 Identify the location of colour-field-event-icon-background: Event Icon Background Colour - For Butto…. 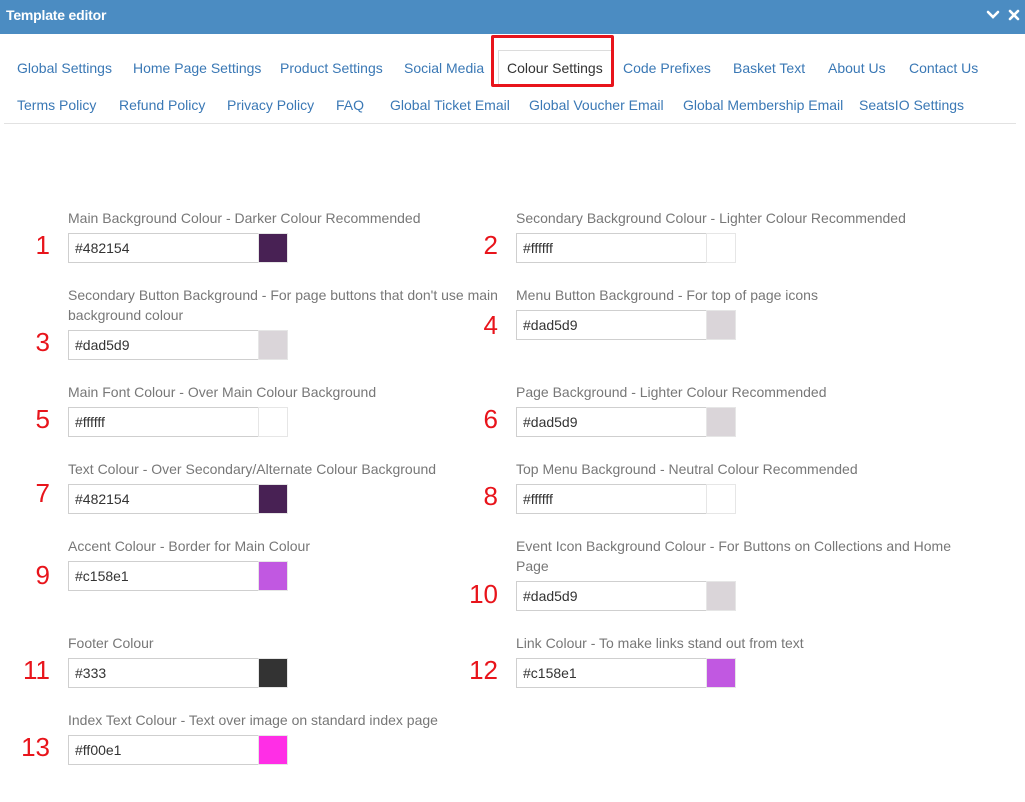
(712, 573).